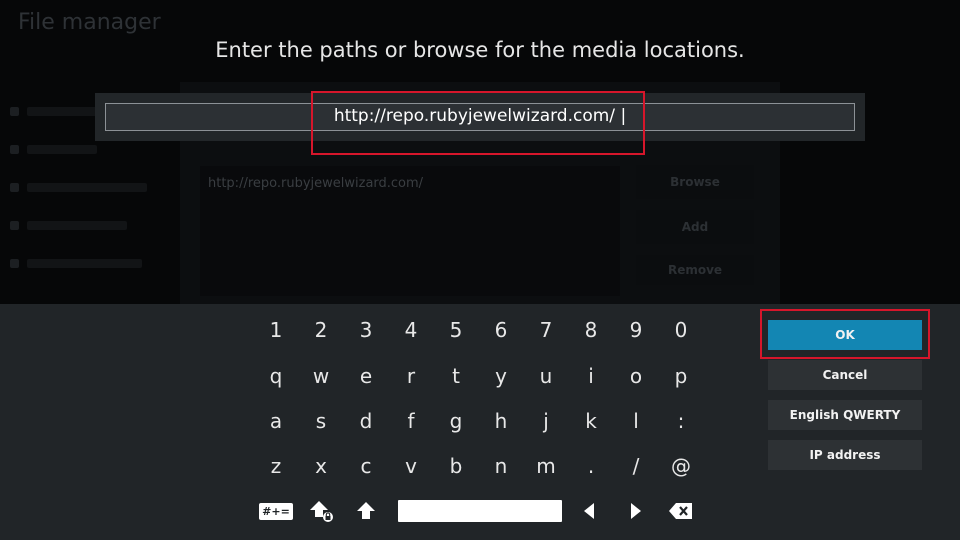 This screenshot has height=540, width=960. I want to click on key-period: ., so click(591, 466).